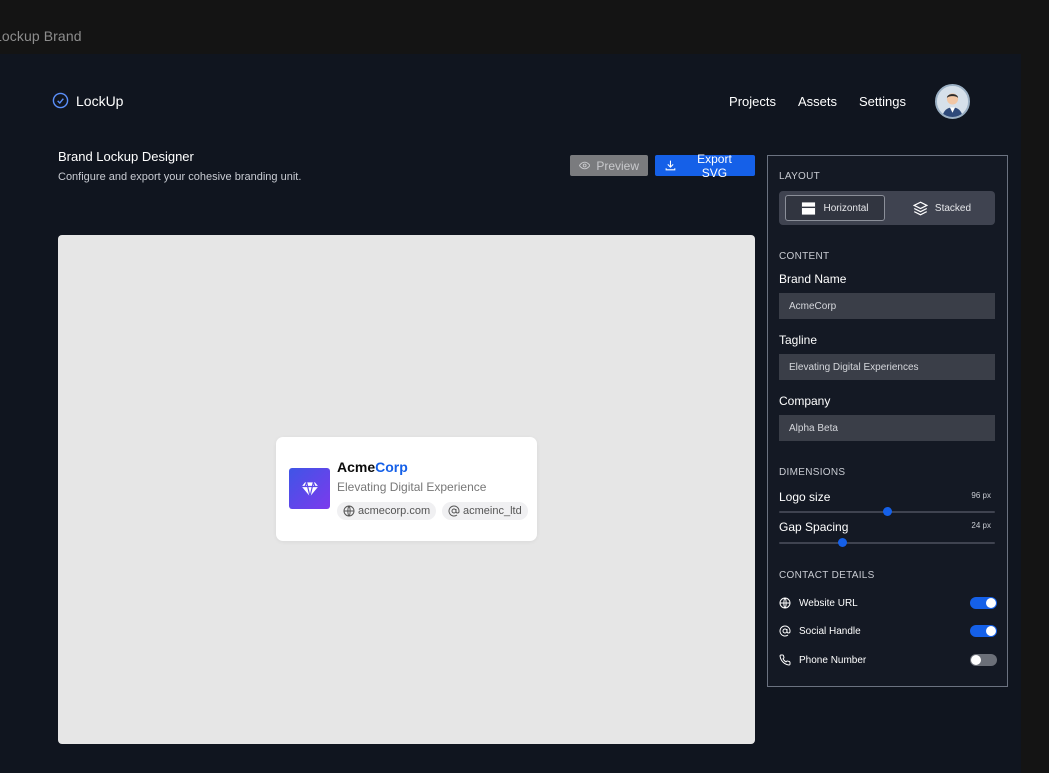  Describe the element at coordinates (394, 511) in the screenshot. I see `website-chip-text: acmecorp.com` at that location.